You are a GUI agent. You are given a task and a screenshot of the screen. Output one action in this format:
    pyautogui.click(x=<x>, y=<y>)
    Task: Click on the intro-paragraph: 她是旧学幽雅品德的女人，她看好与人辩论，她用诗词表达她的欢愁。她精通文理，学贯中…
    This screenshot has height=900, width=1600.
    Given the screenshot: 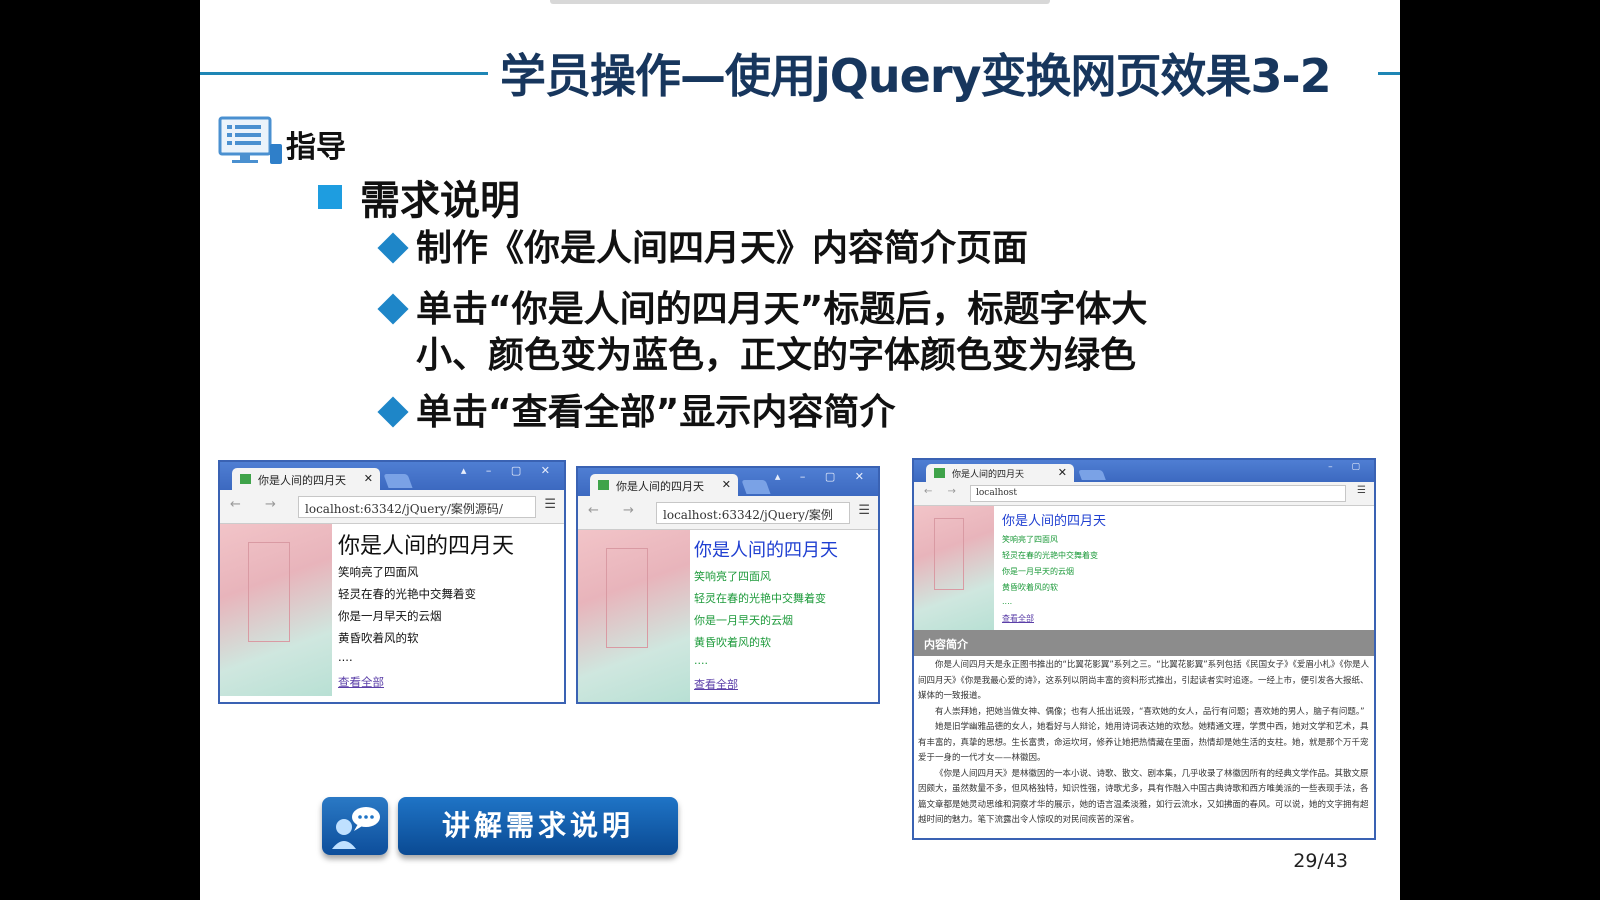 What is the action you would take?
    pyautogui.click(x=1143, y=742)
    